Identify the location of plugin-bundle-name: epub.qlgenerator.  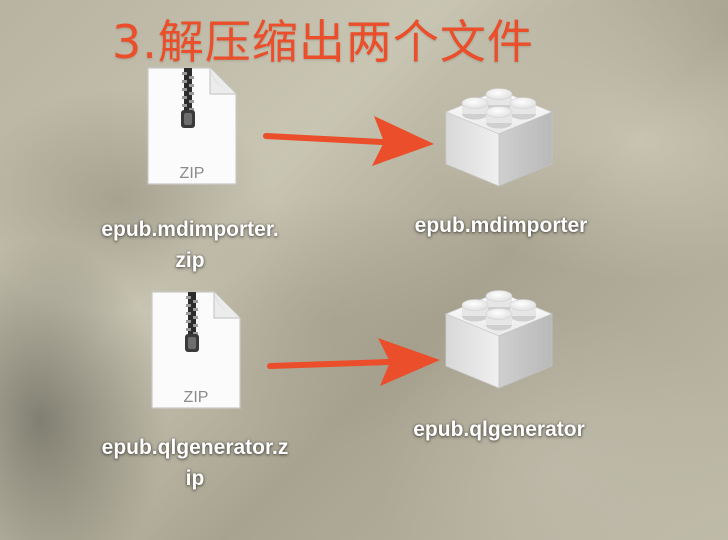
(499, 429).